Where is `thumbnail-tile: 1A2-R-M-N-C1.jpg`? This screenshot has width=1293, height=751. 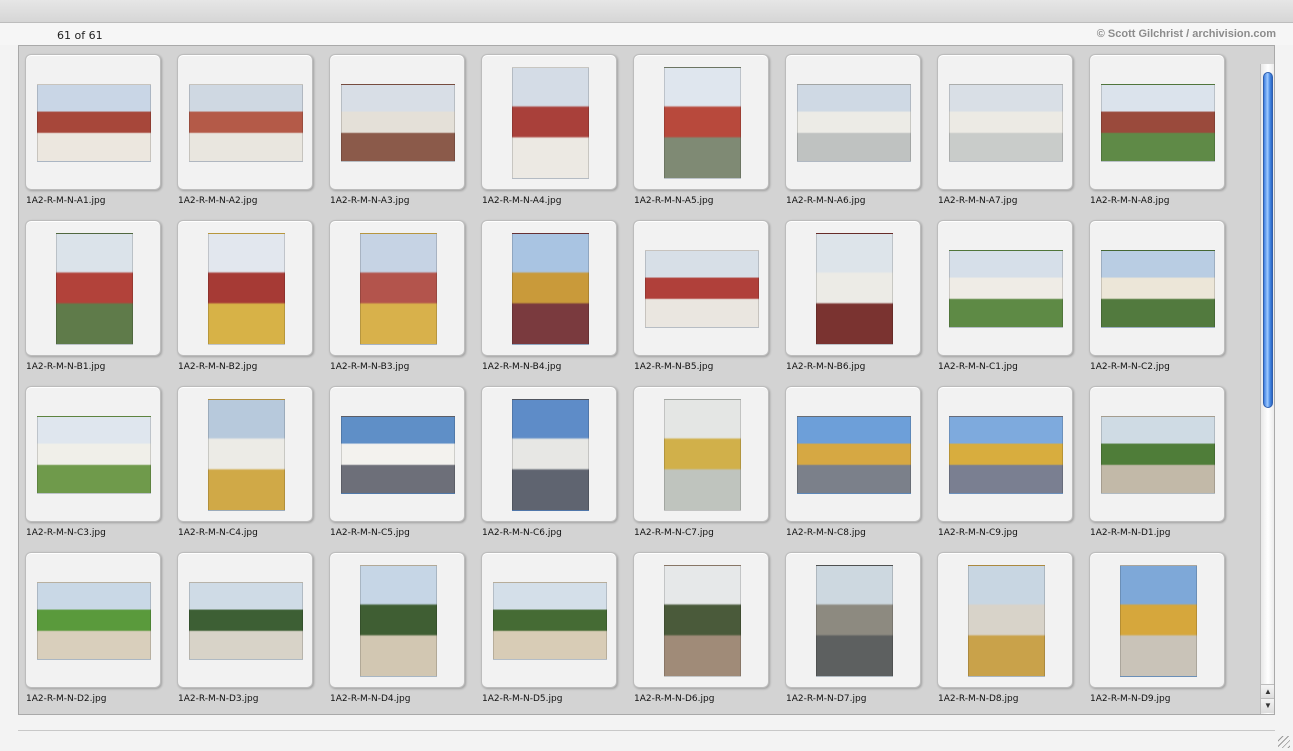 thumbnail-tile: 1A2-R-M-N-C1.jpg is located at coordinates (1002, 294).